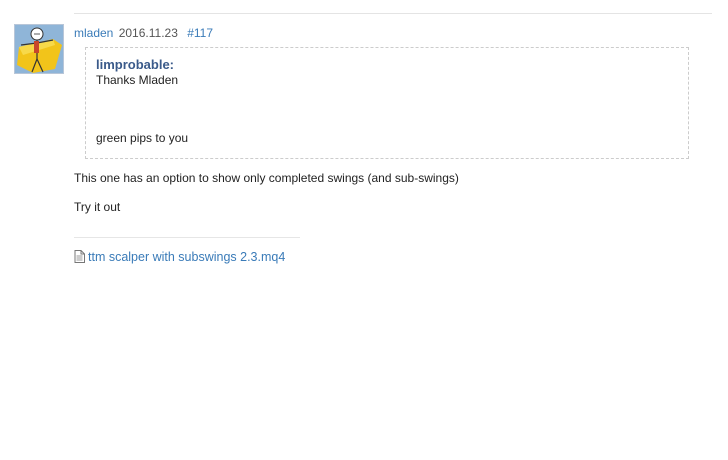 This screenshot has width=728, height=460. I want to click on post-date: 2016.11.23, so click(148, 33).